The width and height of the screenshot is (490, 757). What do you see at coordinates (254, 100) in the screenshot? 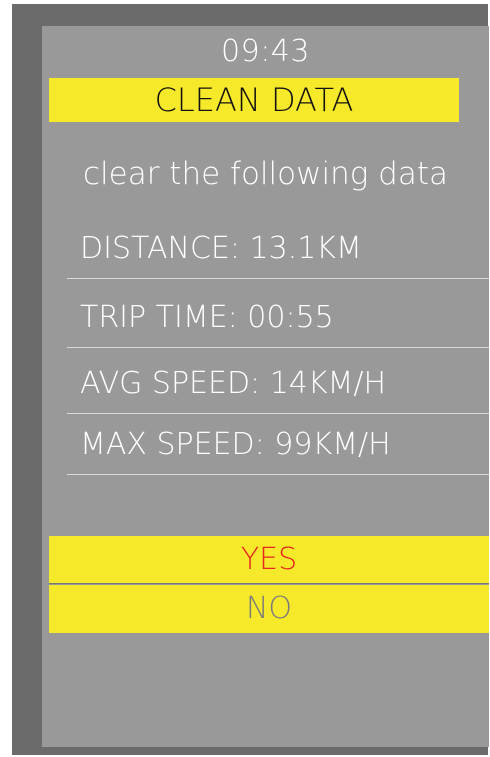
I see `page-title: CLEAN DATA` at bounding box center [254, 100].